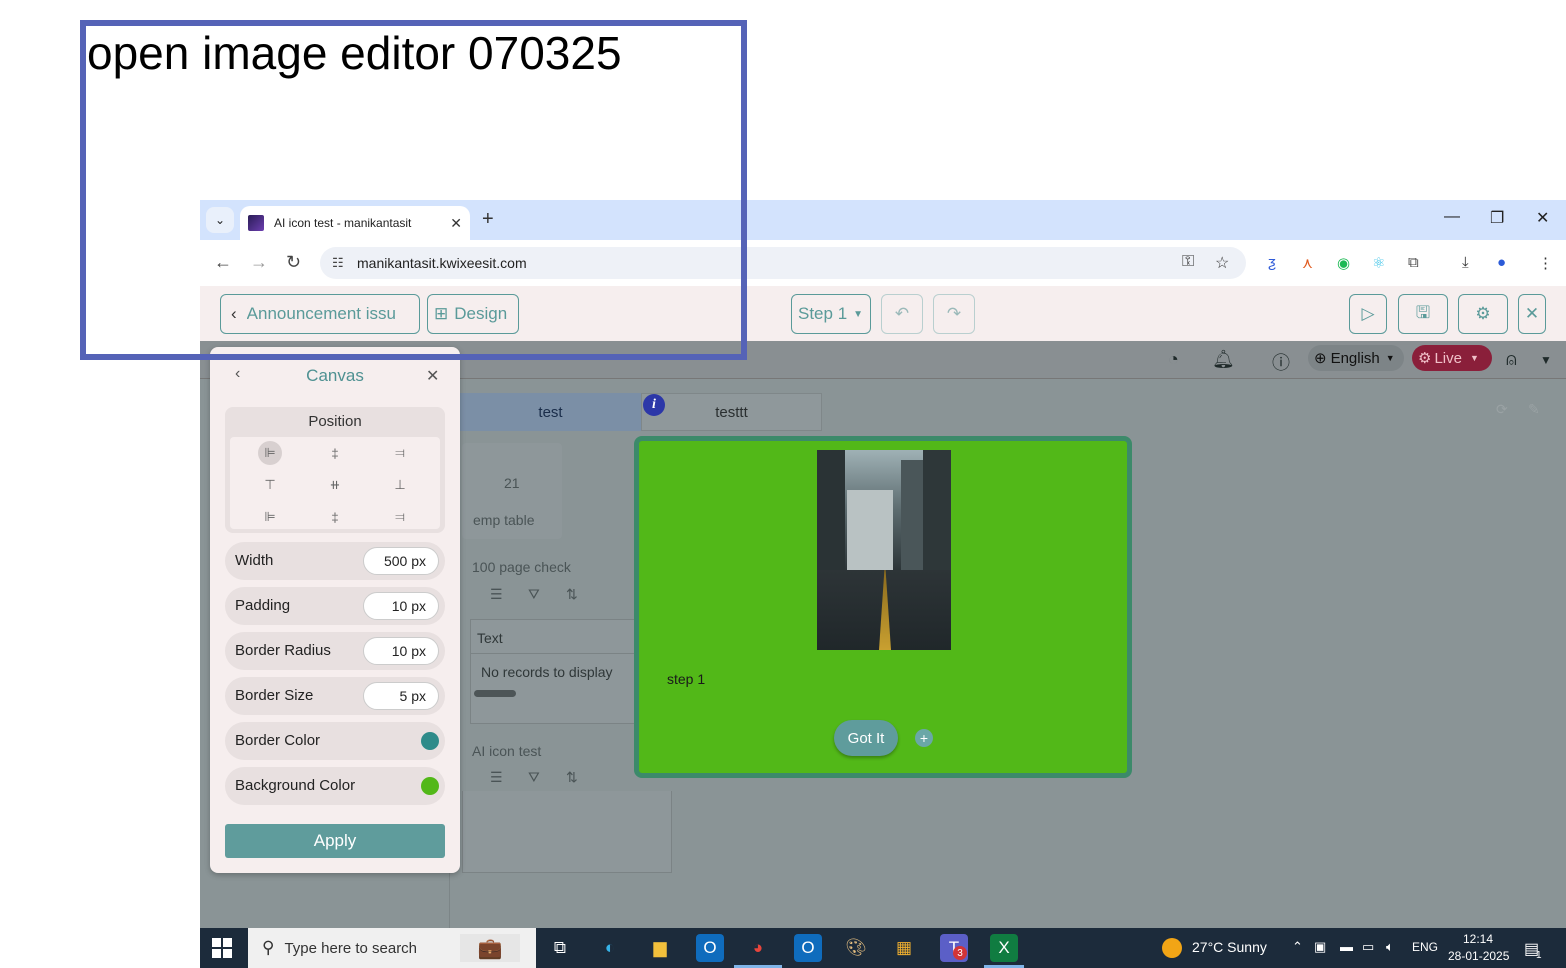 Image resolution: width=1566 pixels, height=968 pixels. What do you see at coordinates (401, 606) in the screenshot?
I see `padding-input: 10 px` at bounding box center [401, 606].